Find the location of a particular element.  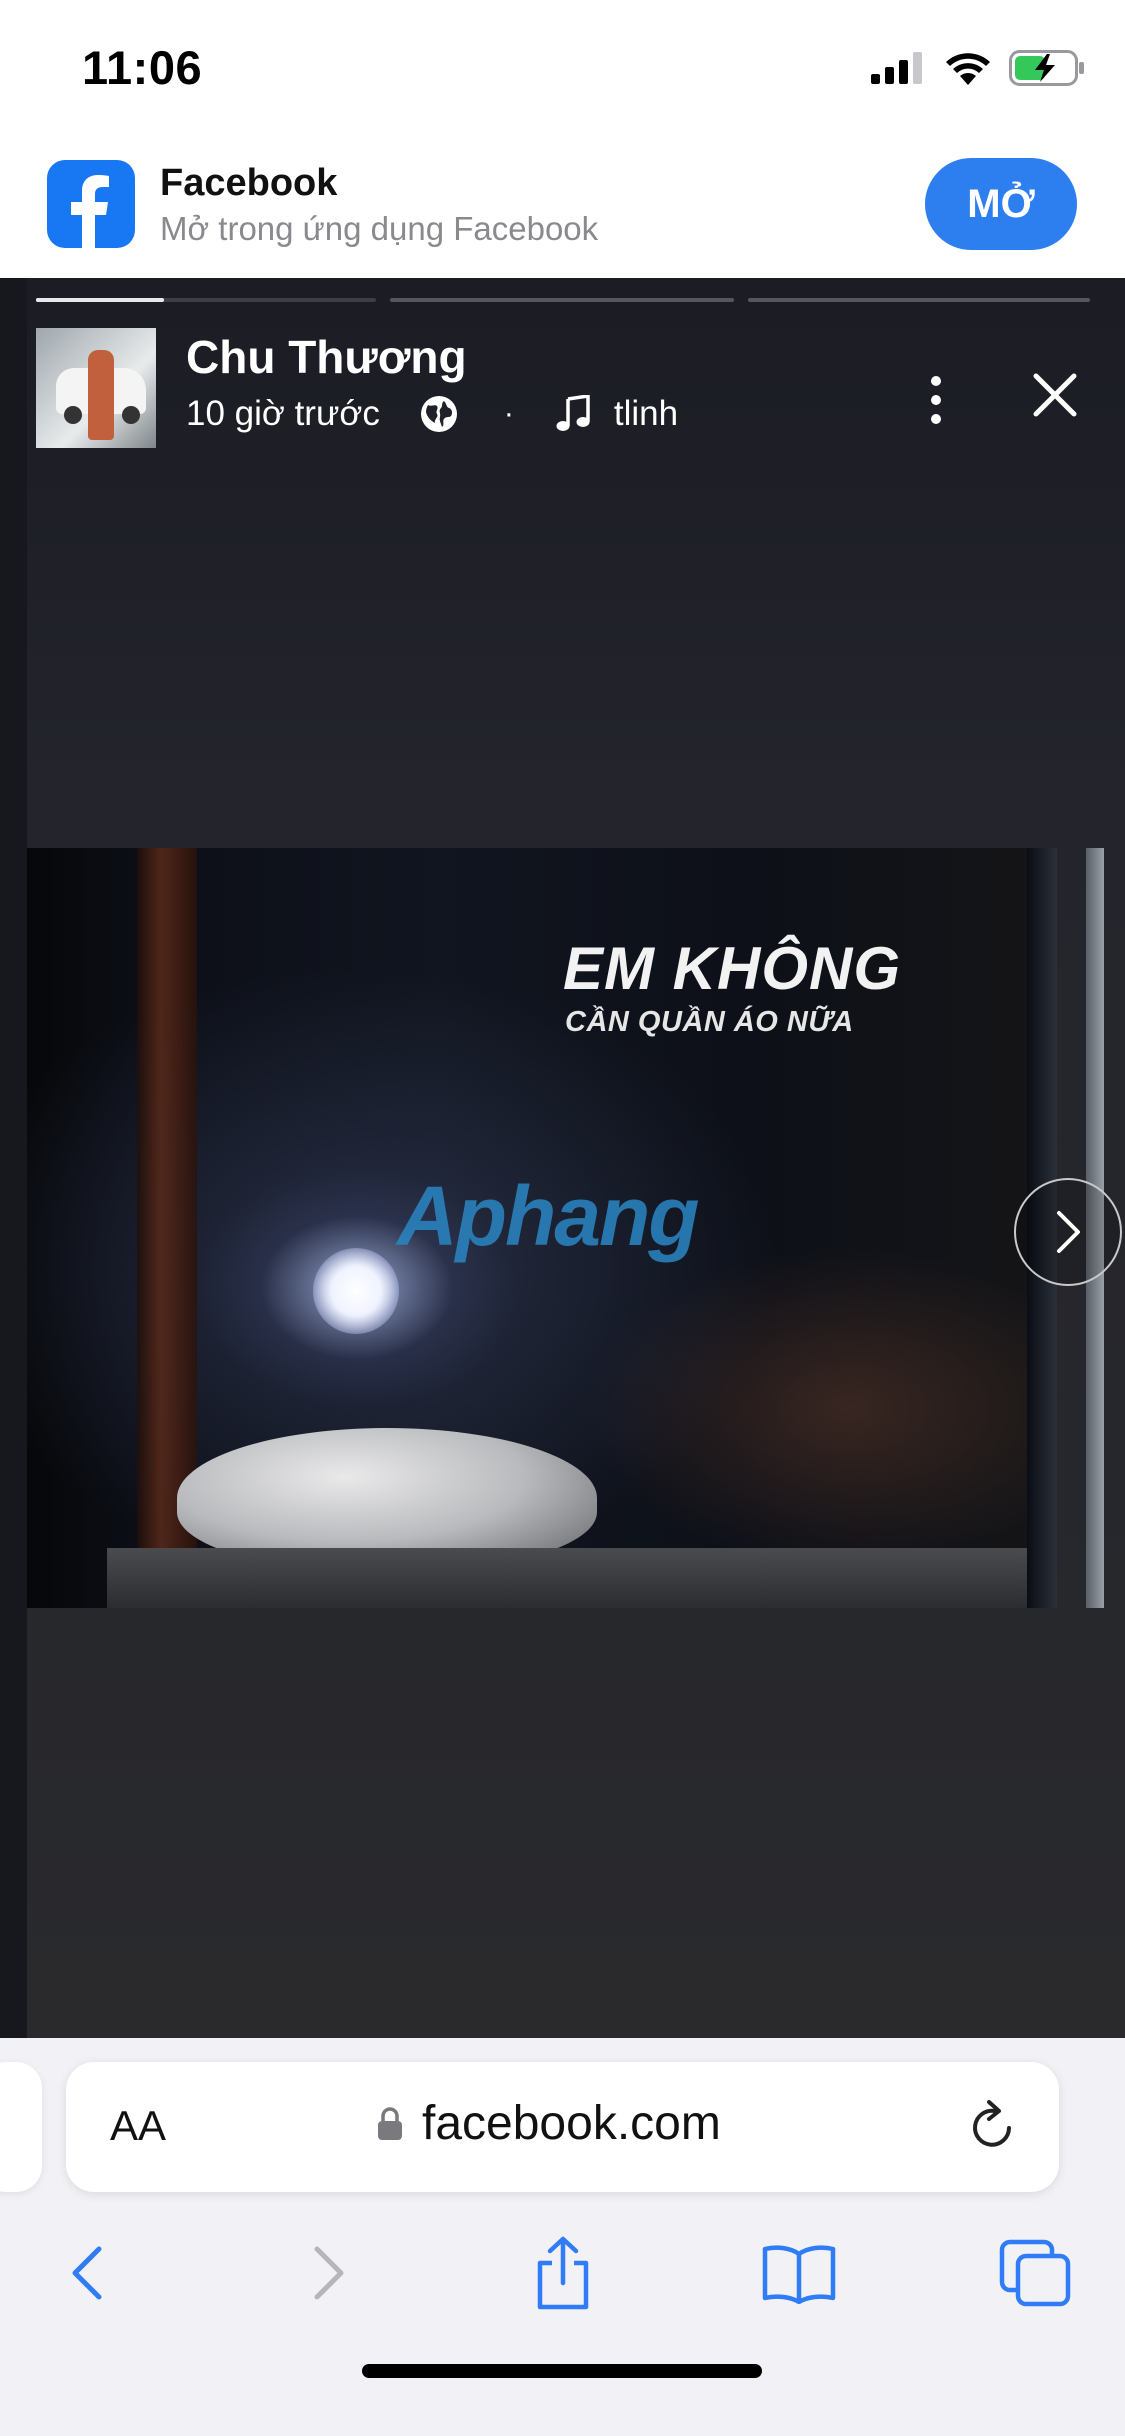

tabs-icon is located at coordinates (1035, 2273).